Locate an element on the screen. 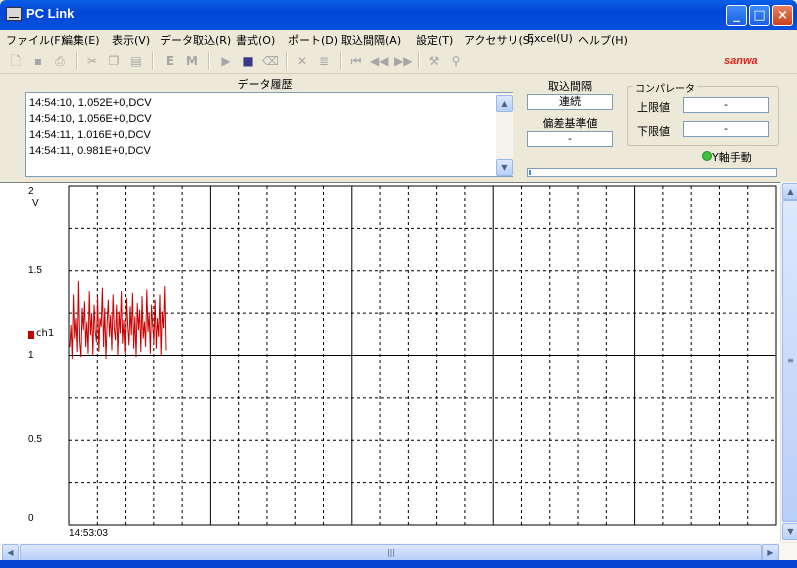 This screenshot has width=797, height=568. cut-icon: ✂ is located at coordinates (92, 61).